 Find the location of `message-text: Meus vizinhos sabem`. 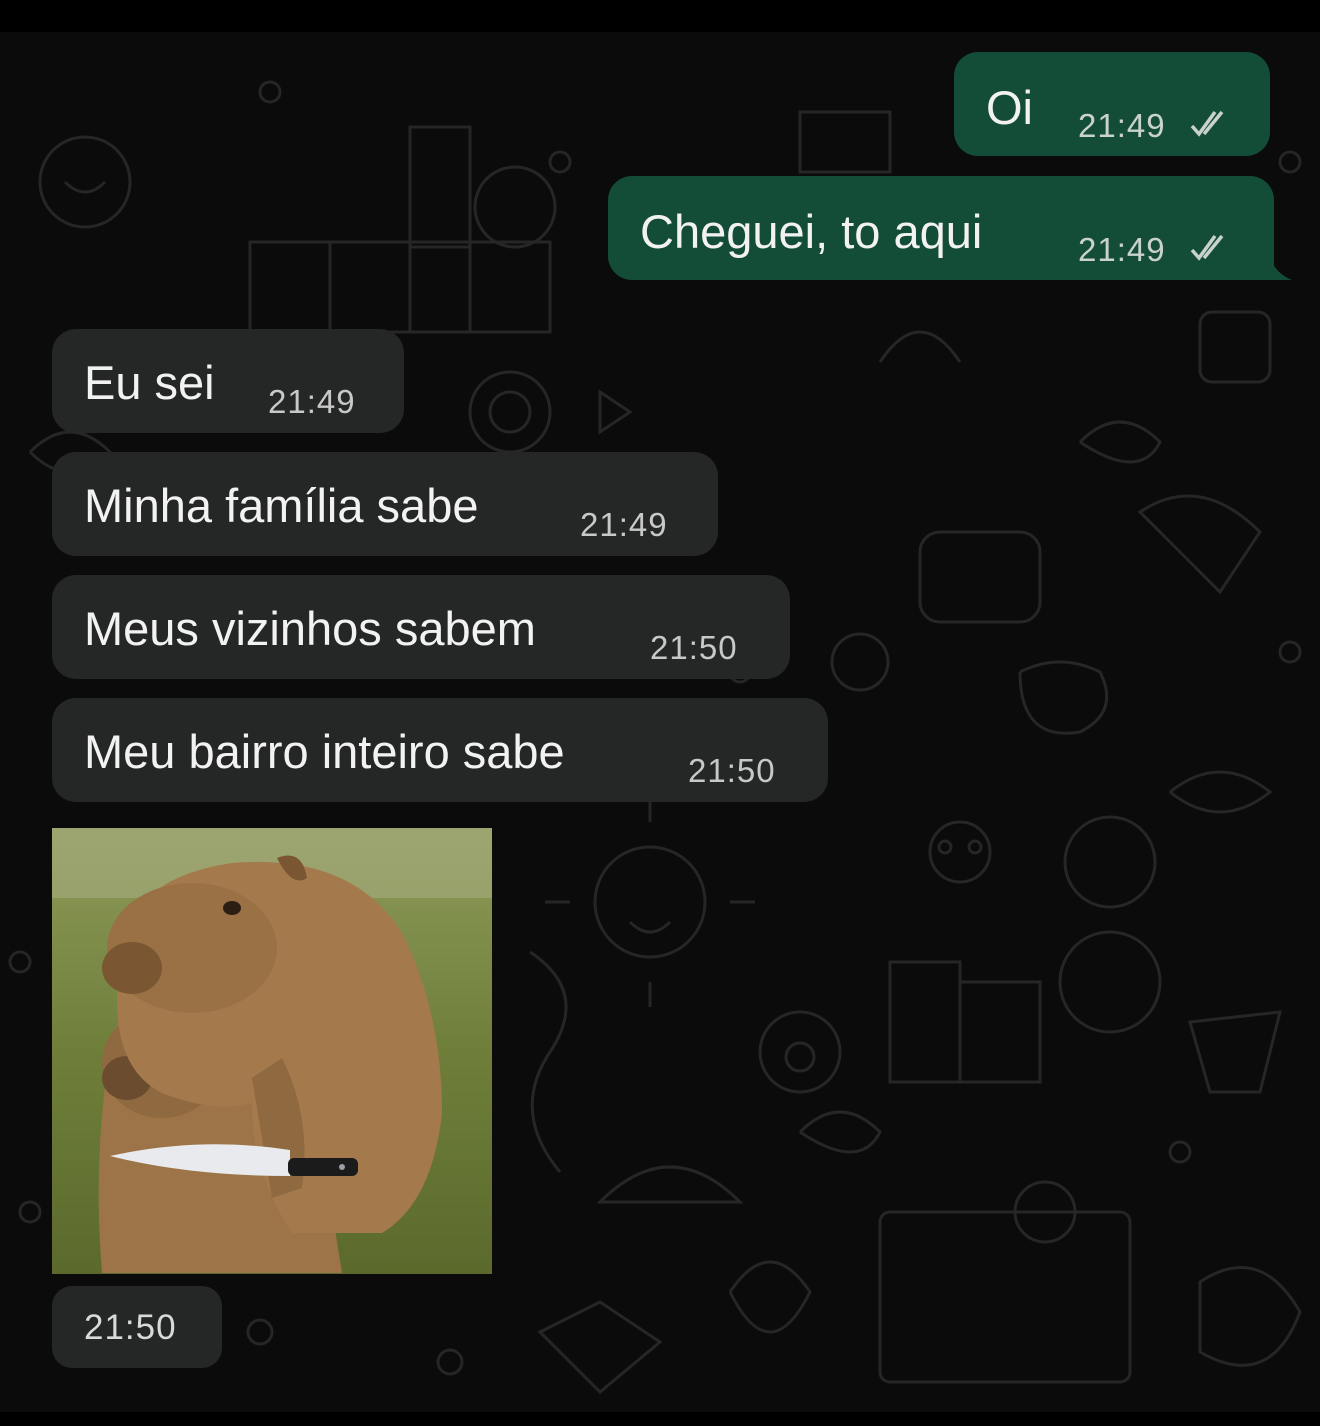

message-text: Meus vizinhos sabem is located at coordinates (310, 628).